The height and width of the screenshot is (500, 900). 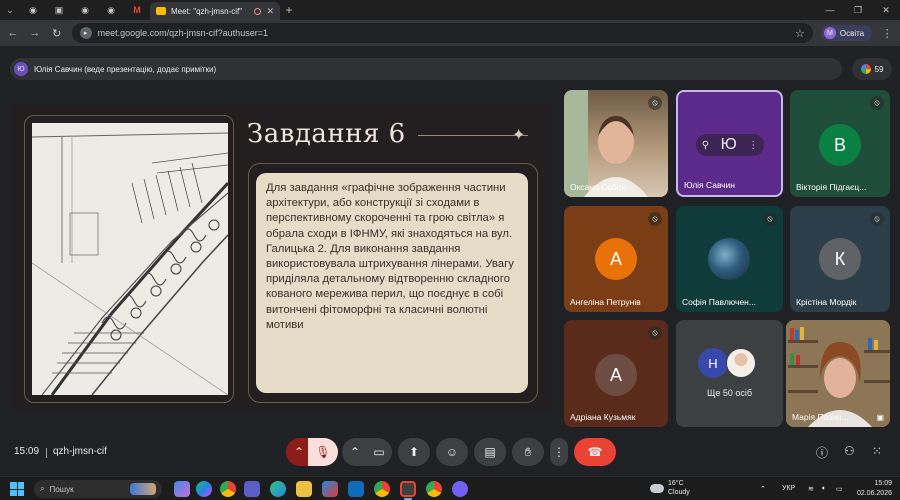 I want to click on present-icon: ⬆, so click(x=414, y=452).